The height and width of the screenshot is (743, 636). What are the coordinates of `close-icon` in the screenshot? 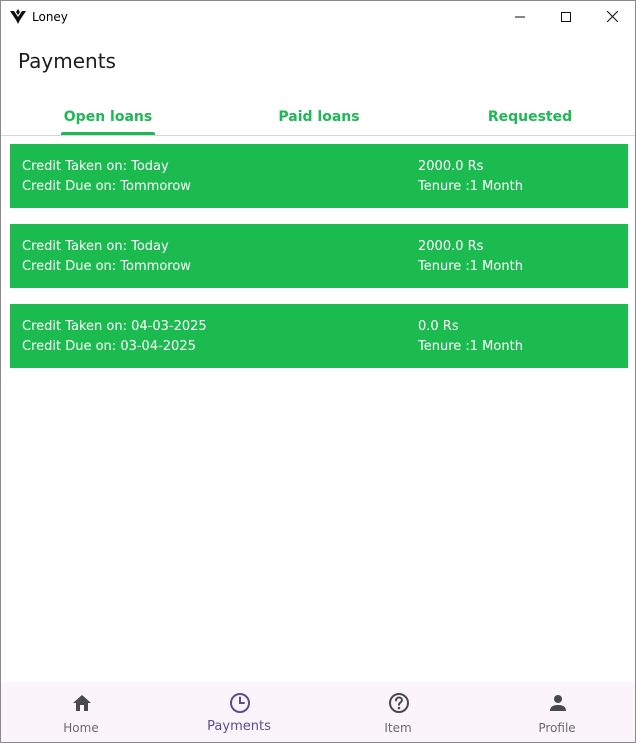 It's located at (612, 16).